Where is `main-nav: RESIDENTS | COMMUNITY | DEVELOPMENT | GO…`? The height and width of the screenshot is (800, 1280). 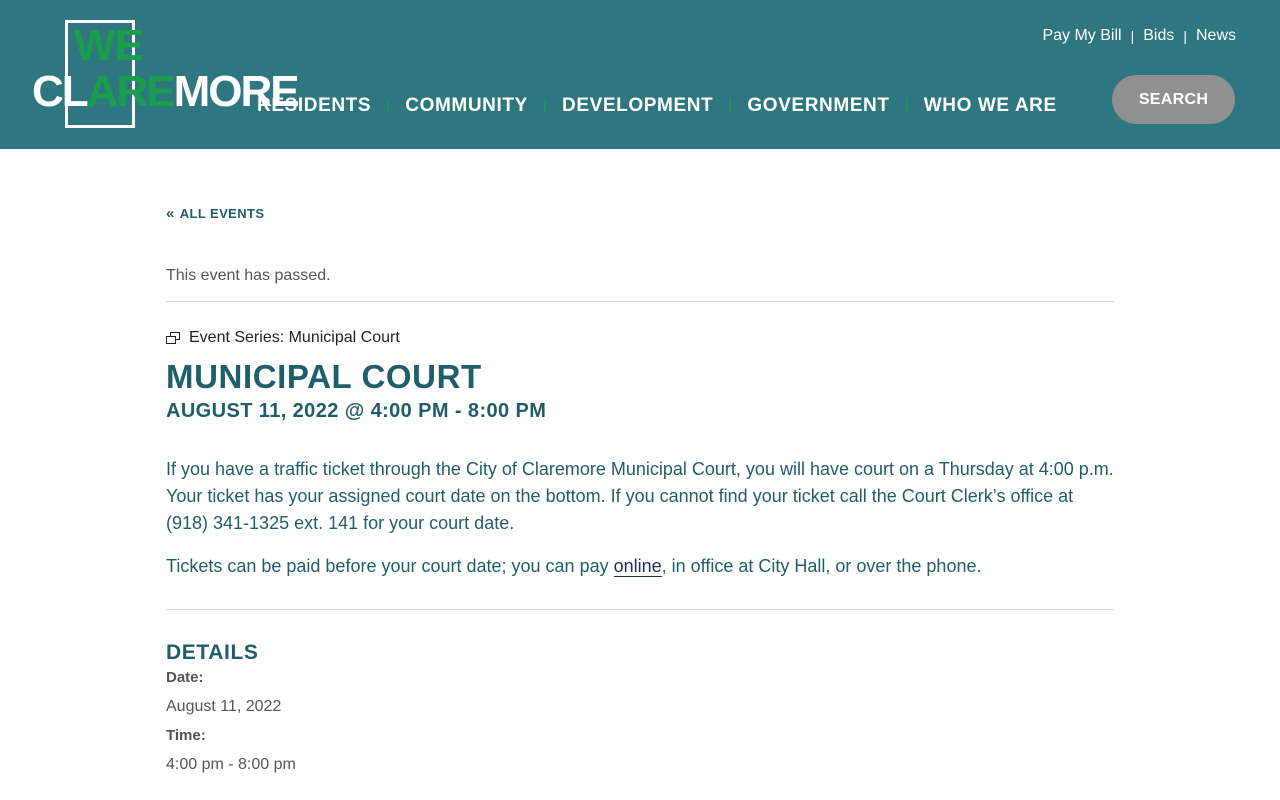 main-nav: RESIDENTS | COMMUNITY | DEVELOPMENT | GO… is located at coordinates (657, 106).